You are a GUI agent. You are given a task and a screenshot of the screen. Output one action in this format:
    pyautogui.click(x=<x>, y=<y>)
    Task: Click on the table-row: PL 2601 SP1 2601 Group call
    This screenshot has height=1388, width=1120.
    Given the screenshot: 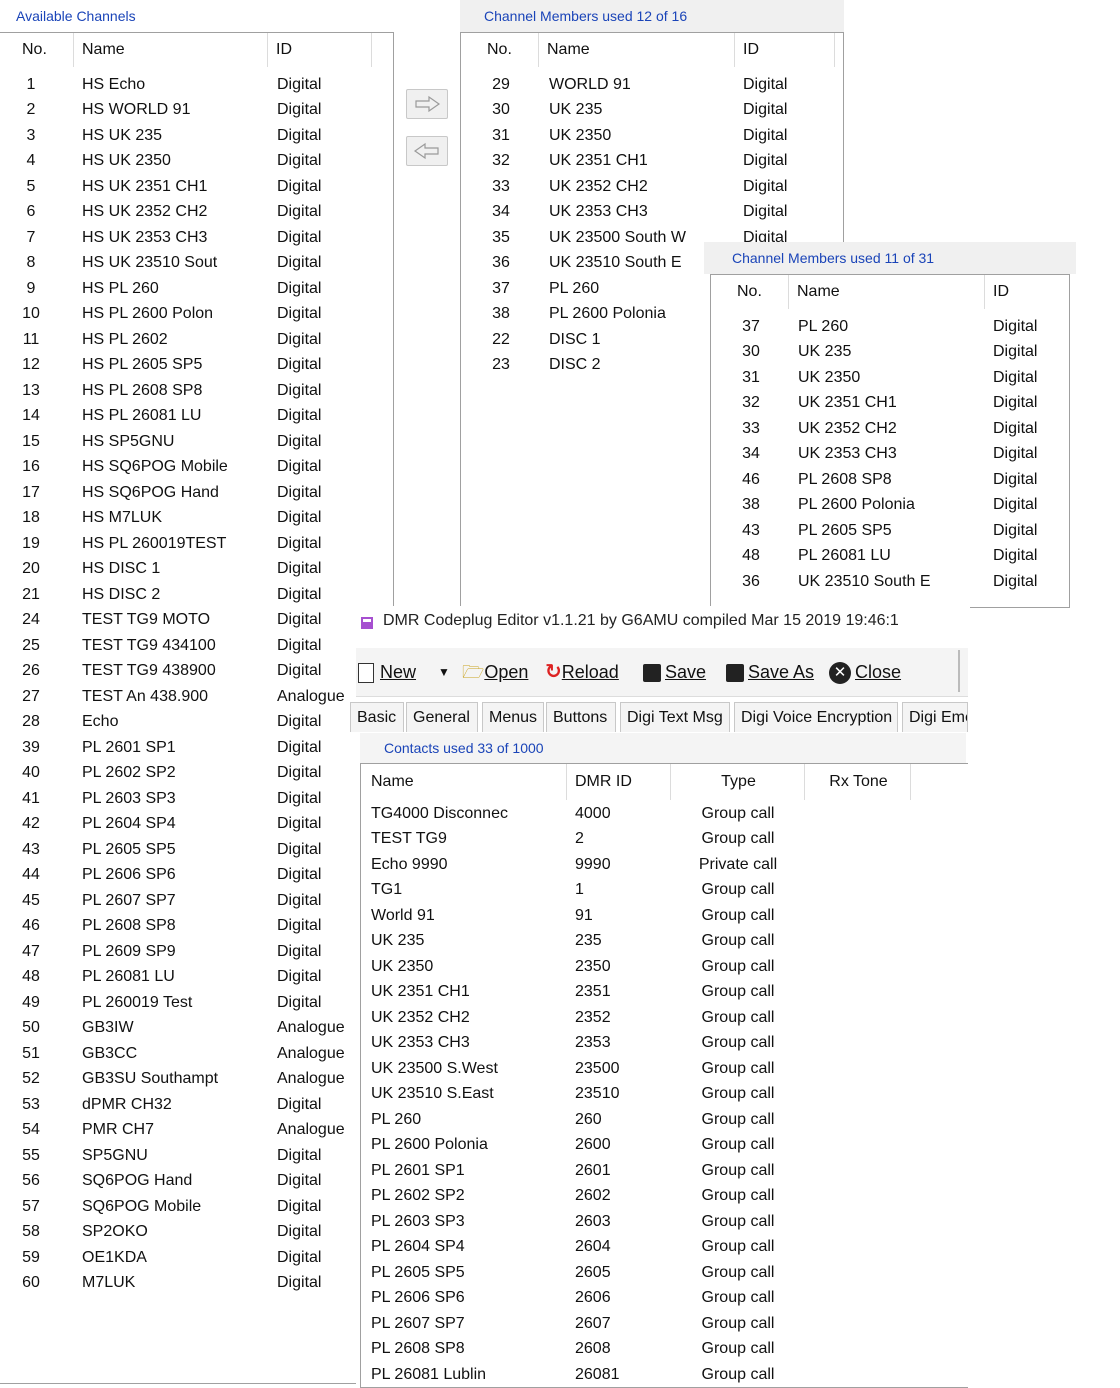 What is the action you would take?
    pyautogui.click(x=664, y=1171)
    